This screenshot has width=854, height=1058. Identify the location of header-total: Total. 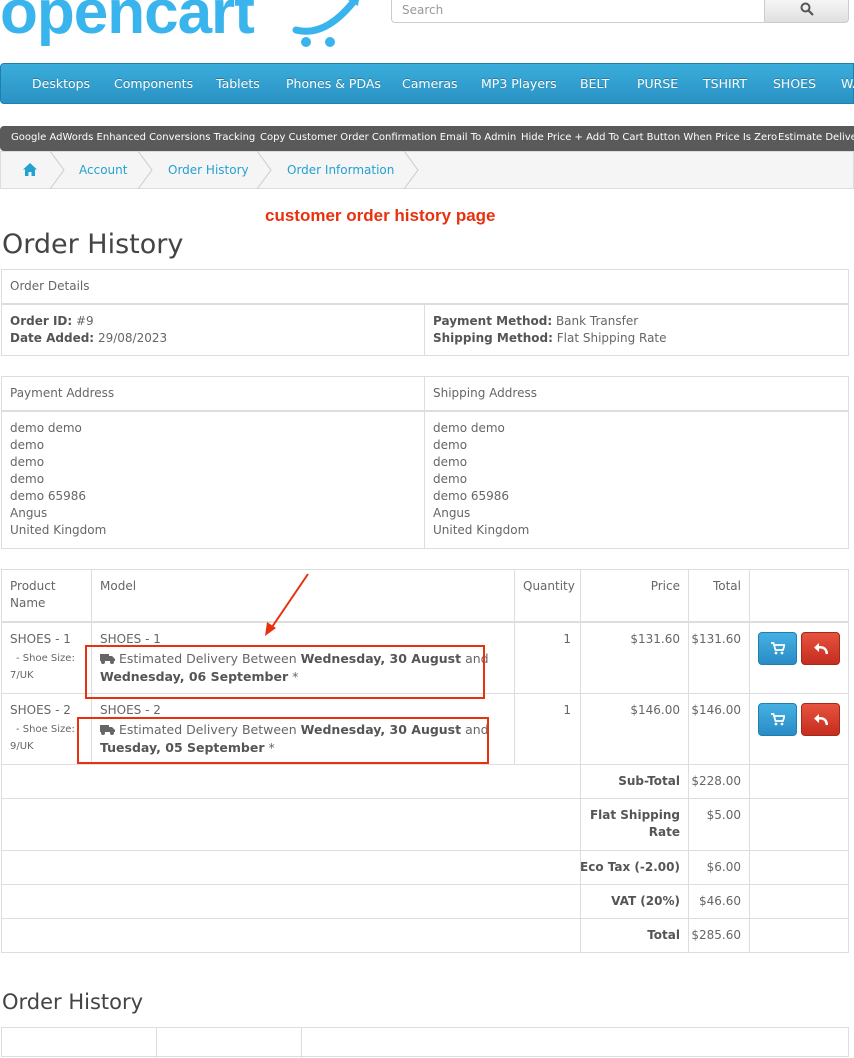
(726, 586).